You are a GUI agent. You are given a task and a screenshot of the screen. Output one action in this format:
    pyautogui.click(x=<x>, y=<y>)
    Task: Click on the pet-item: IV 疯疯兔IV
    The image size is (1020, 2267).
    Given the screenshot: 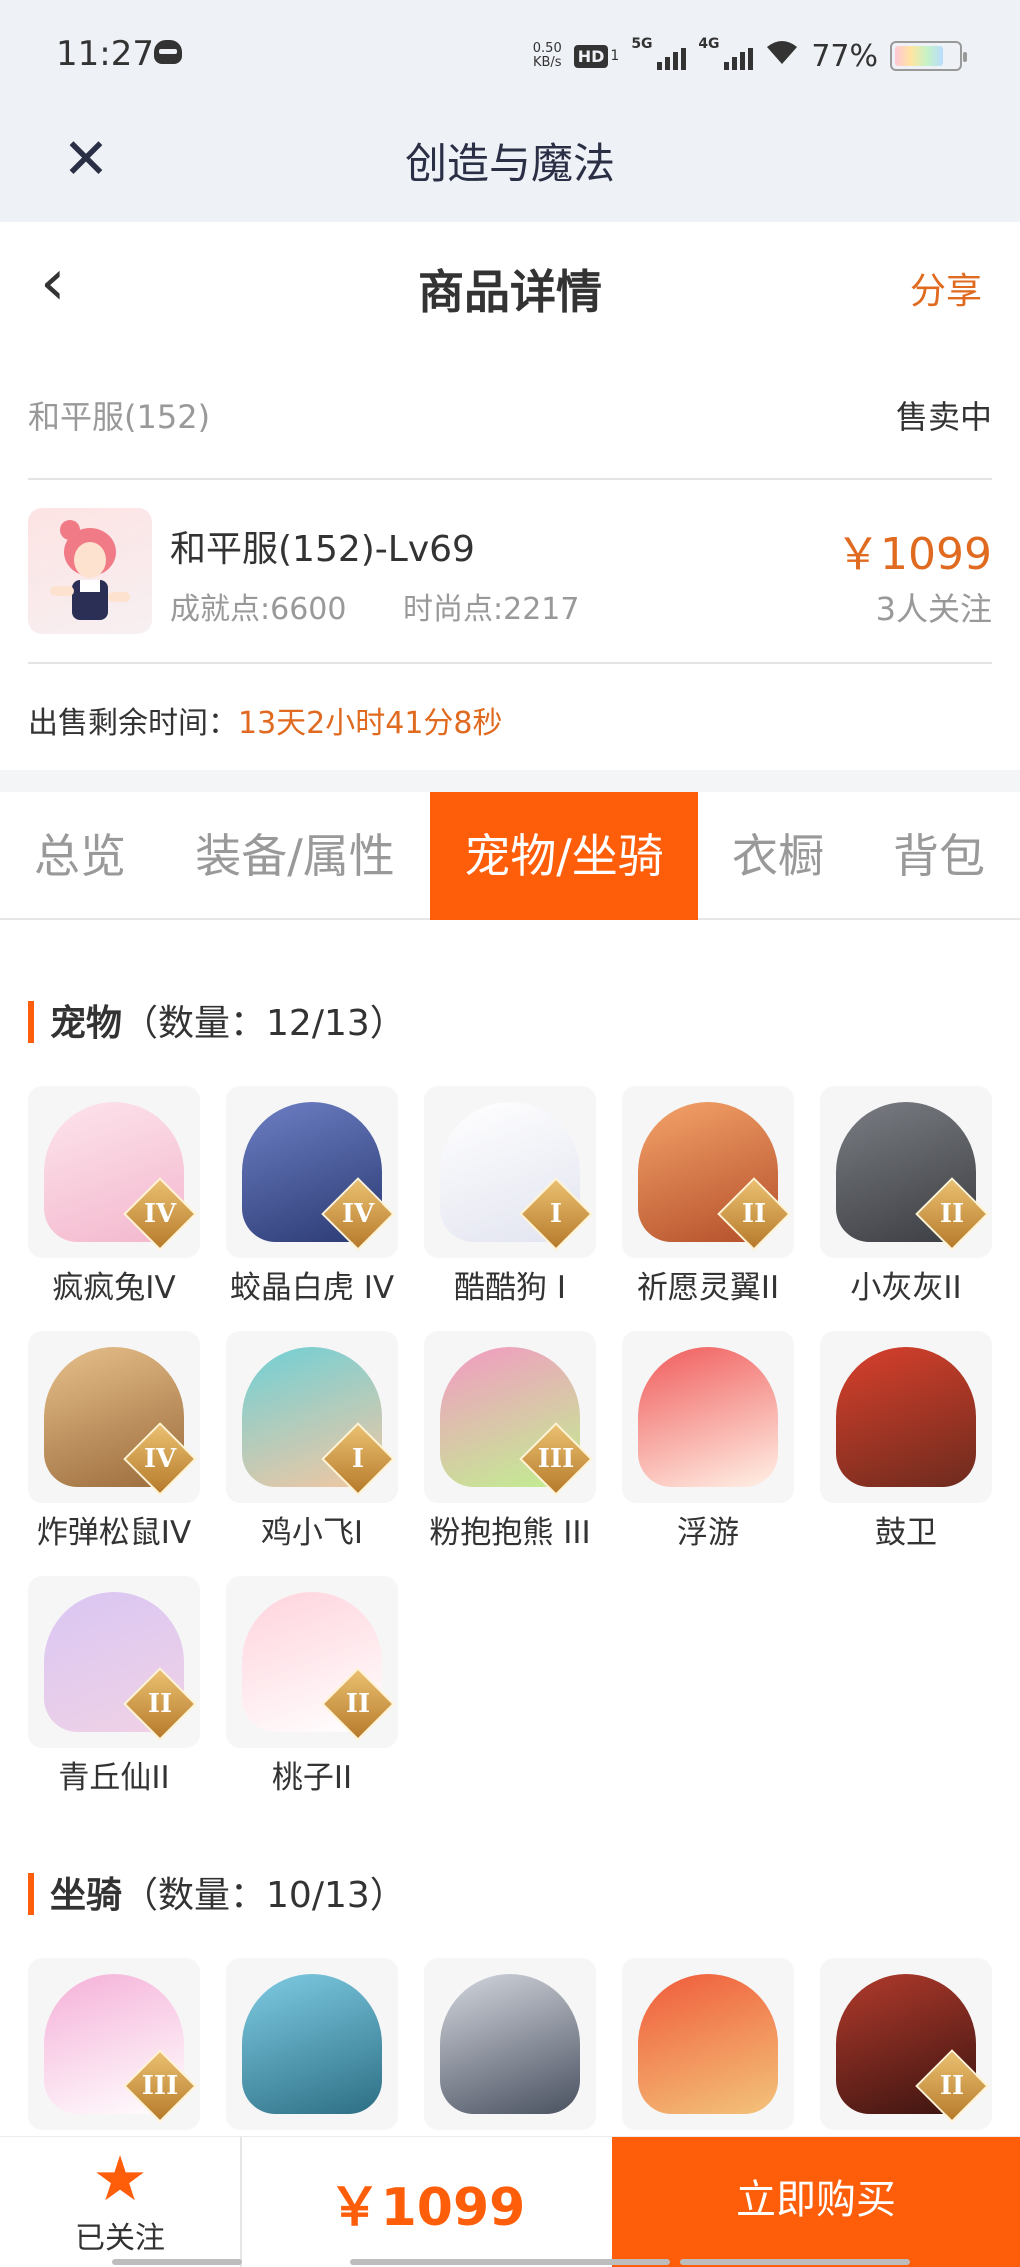 What is the action you would take?
    pyautogui.click(x=114, y=1196)
    